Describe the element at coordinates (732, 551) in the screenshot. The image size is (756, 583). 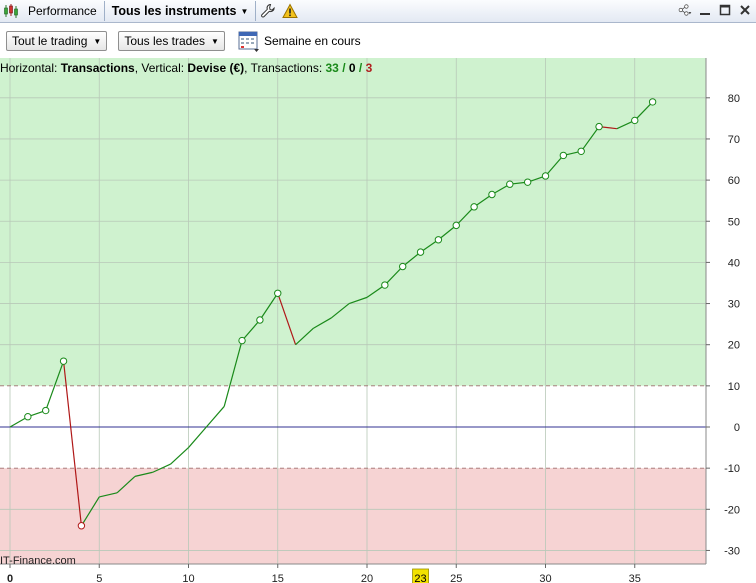
I see `y-tick-label: -30` at that location.